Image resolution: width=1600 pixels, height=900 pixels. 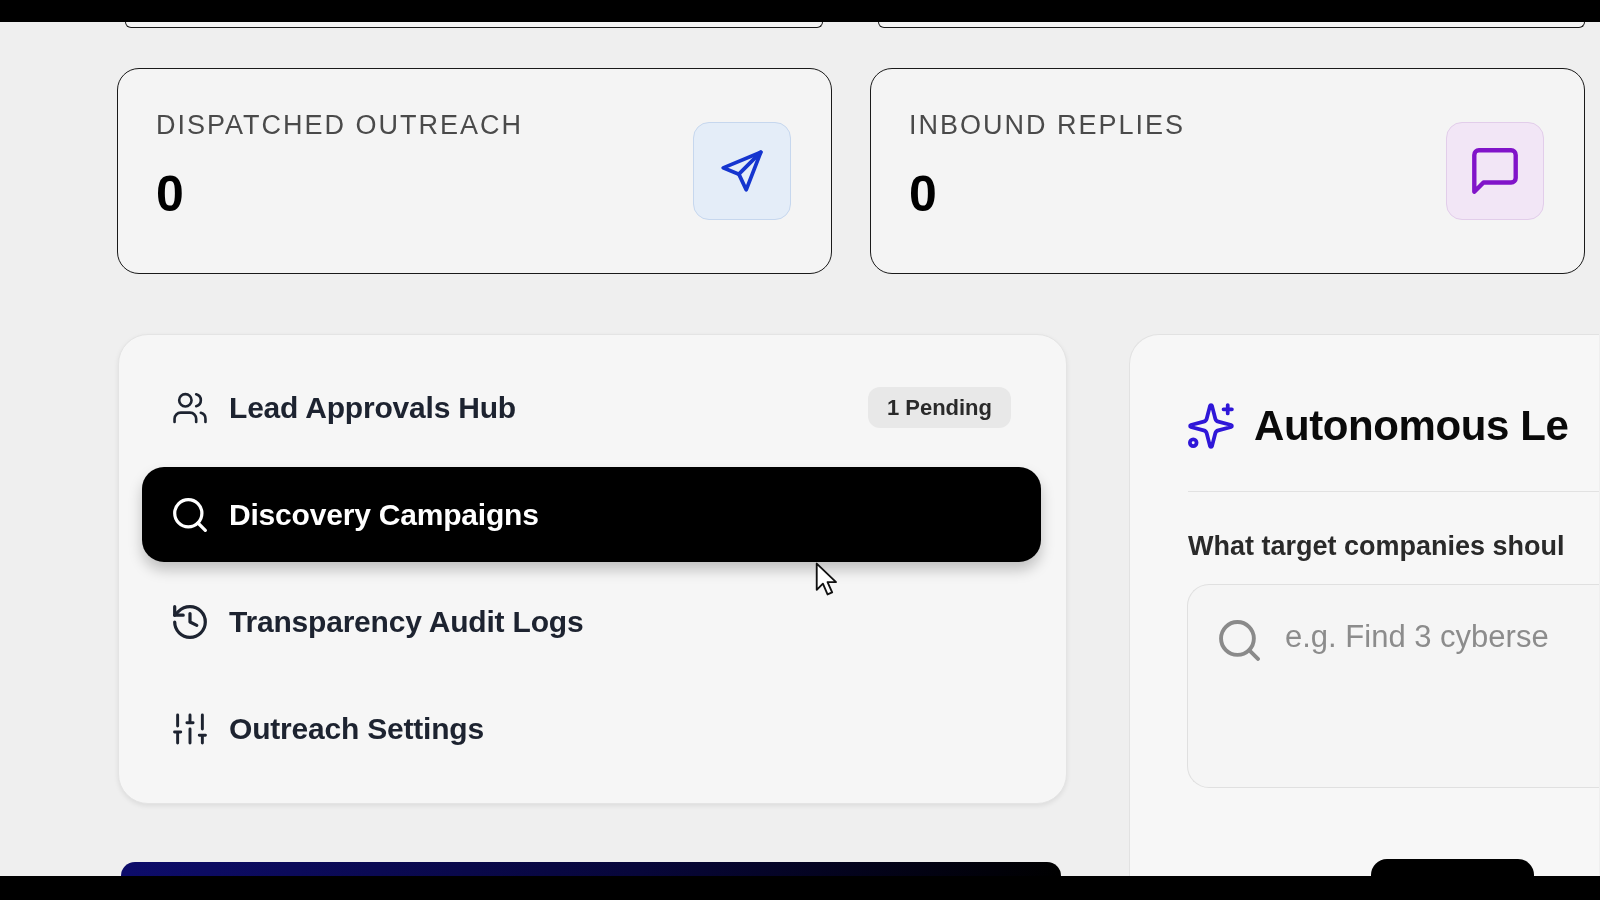 What do you see at coordinates (190, 621) in the screenshot?
I see `history-icon` at bounding box center [190, 621].